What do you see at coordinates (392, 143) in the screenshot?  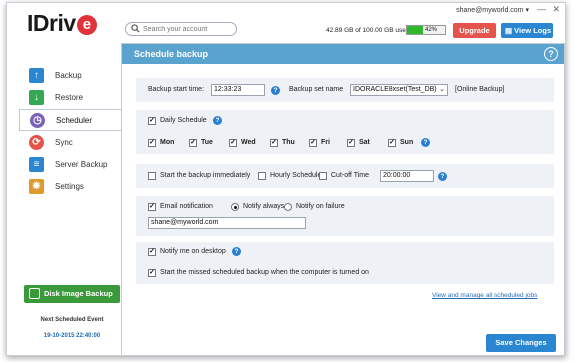 I see `day-checkbox-sun: ✓` at bounding box center [392, 143].